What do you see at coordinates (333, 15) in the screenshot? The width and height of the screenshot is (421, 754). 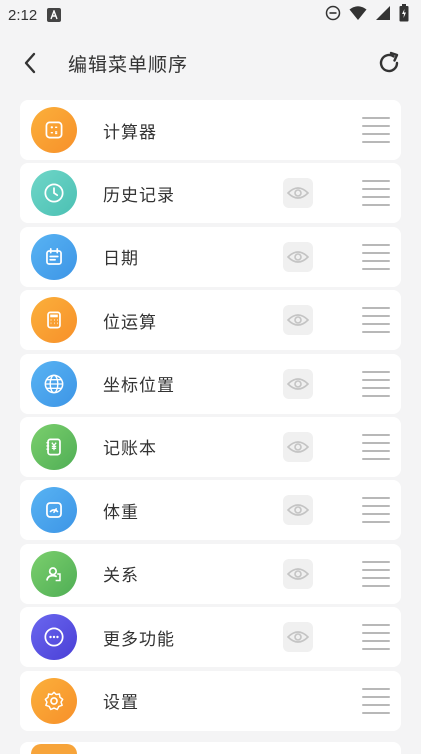 I see `do-not-disturb-icon` at bounding box center [333, 15].